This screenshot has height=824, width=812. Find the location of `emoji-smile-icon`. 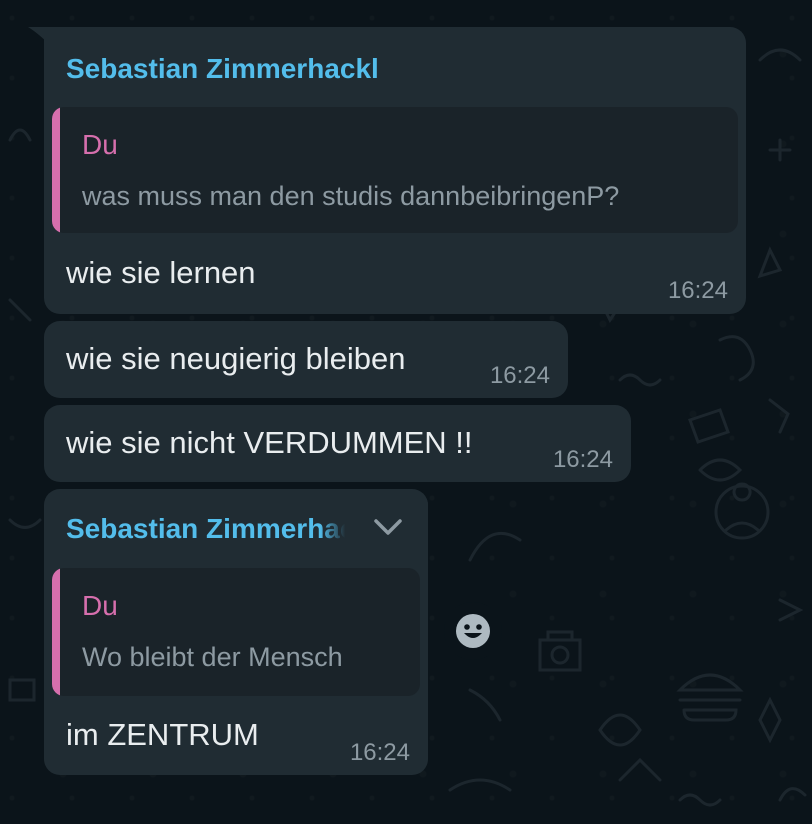

emoji-smile-icon is located at coordinates (473, 631).